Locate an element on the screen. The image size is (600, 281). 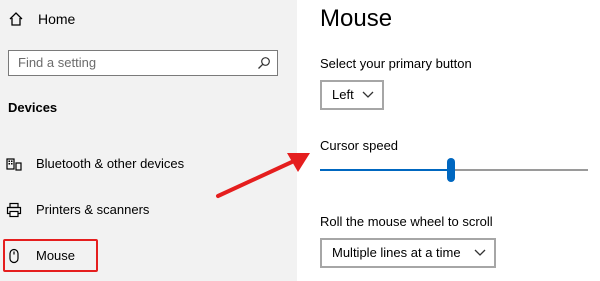
section-title-devices: Devices is located at coordinates (33, 107).